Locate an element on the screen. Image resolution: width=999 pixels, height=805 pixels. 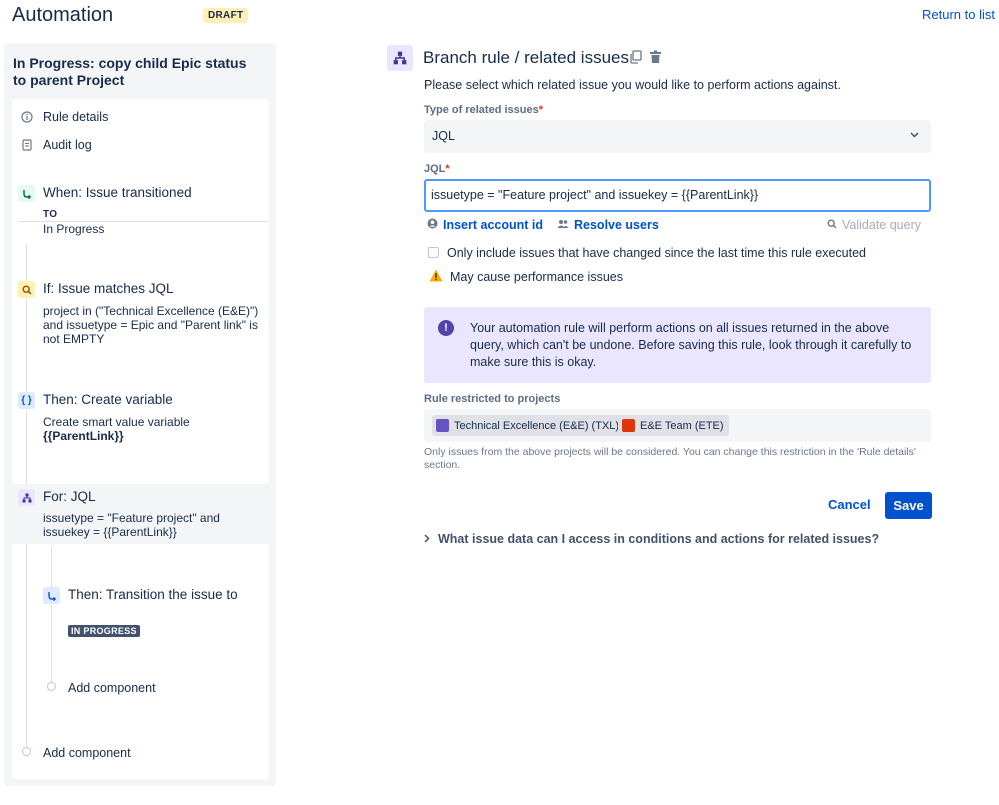
jql-field-label: JQL* is located at coordinates (437, 169).